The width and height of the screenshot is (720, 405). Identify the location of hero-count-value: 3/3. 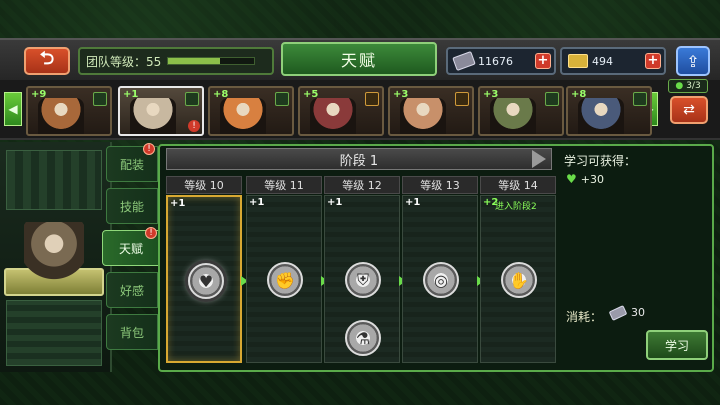
(693, 86).